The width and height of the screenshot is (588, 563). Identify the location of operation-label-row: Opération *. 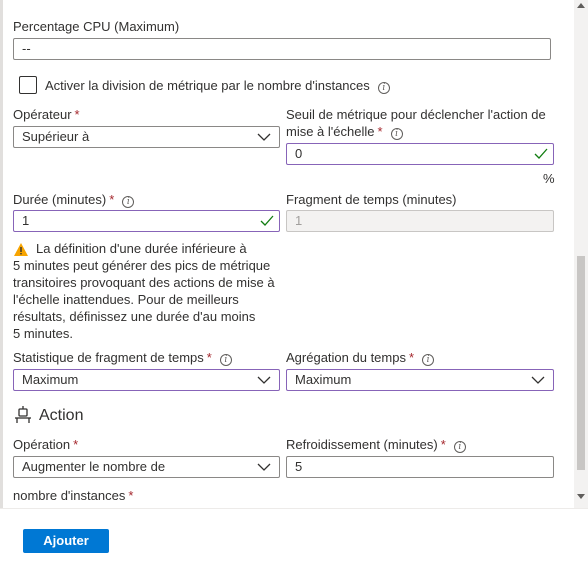
(45, 444).